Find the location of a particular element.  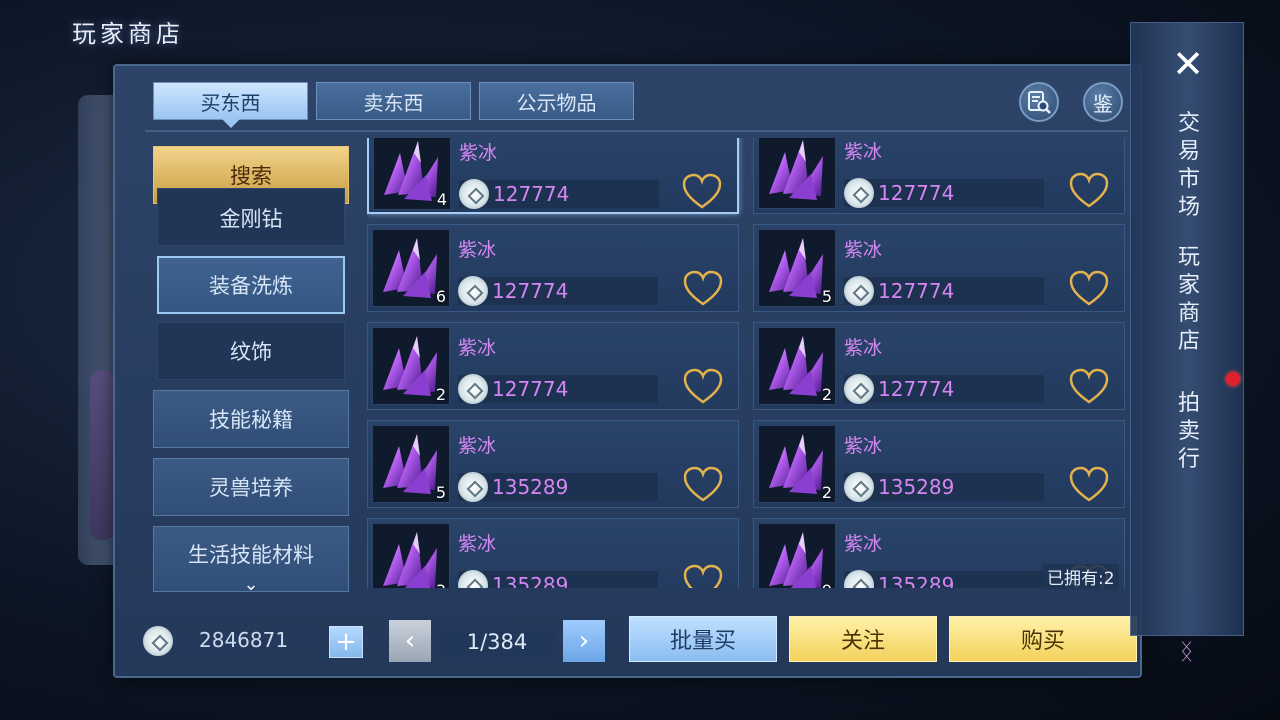

tassel-icon: ᛝ is located at coordinates (1187, 652).